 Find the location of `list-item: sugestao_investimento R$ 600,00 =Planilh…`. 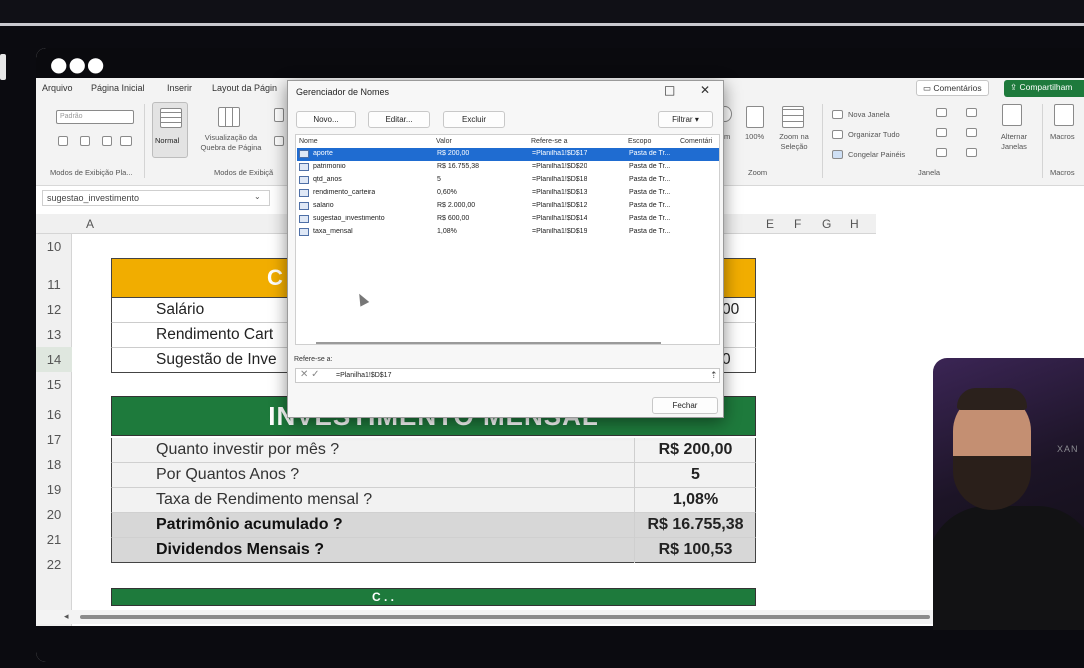

list-item: sugestao_investimento R$ 600,00 =Planilh… is located at coordinates (508, 219).